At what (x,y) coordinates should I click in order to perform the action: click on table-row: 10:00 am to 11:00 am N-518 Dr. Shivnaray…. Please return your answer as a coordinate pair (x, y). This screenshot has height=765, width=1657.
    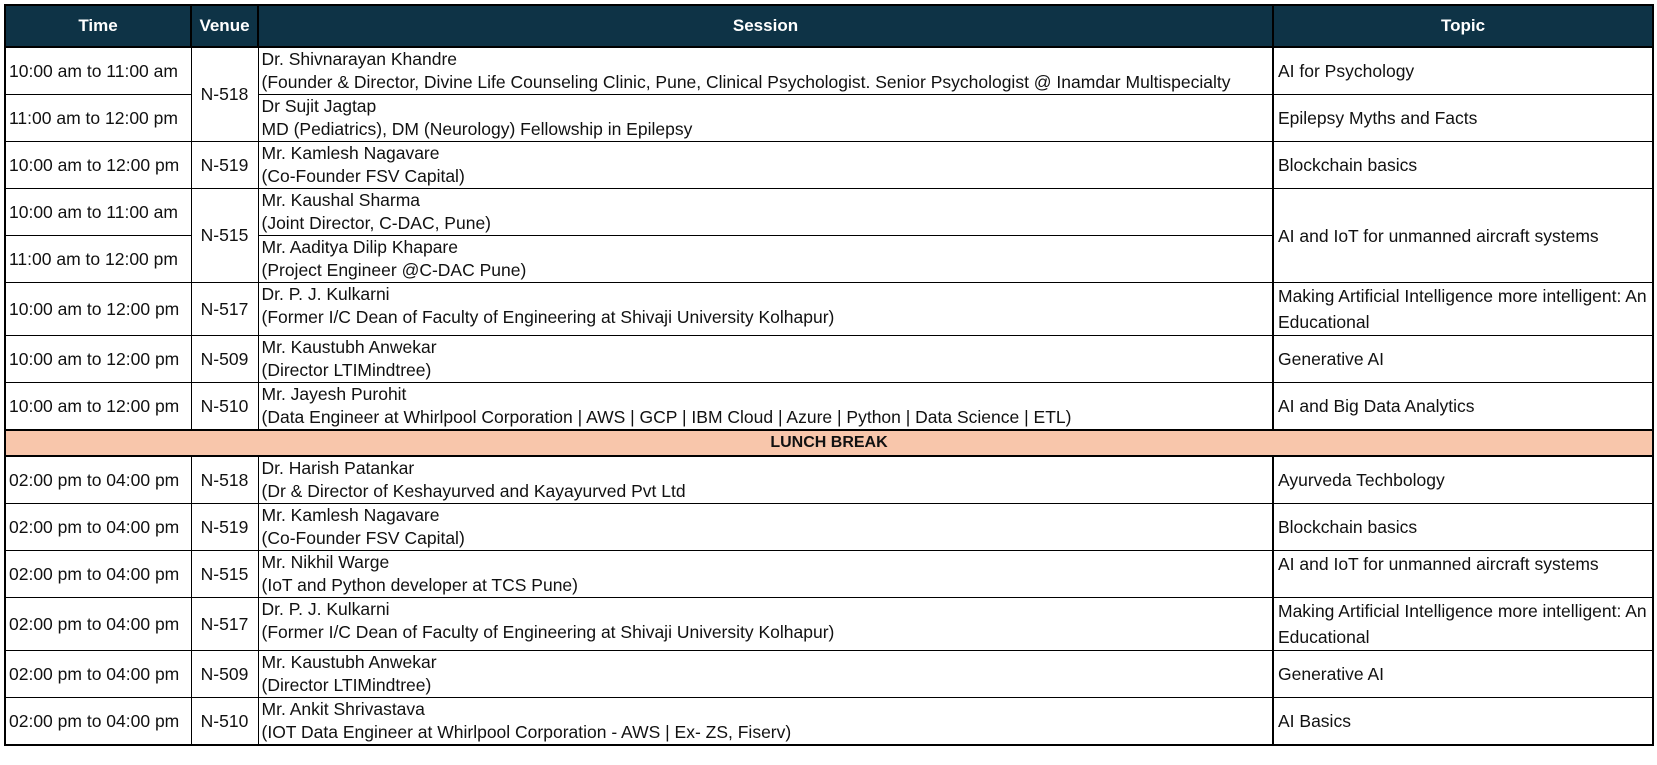
    Looking at the image, I should click on (829, 94).